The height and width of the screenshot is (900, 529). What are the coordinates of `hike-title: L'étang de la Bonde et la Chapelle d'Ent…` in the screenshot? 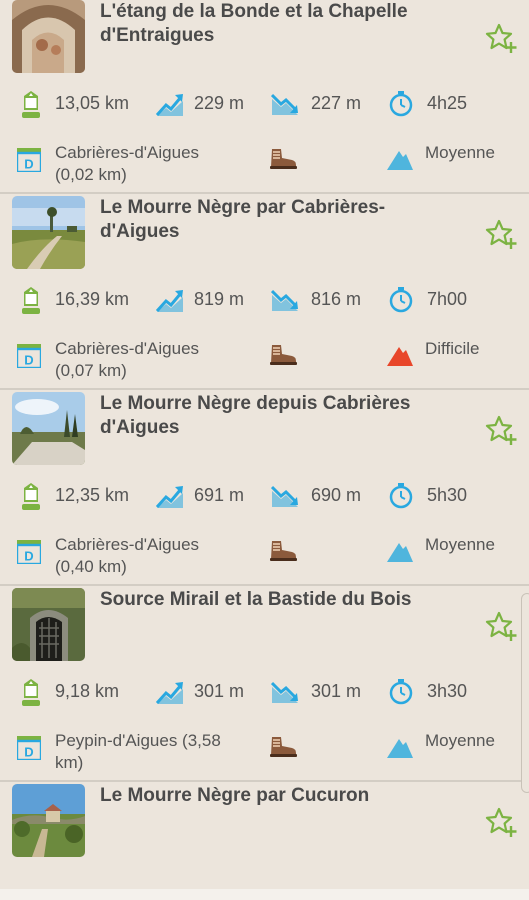 It's located at (270, 24).